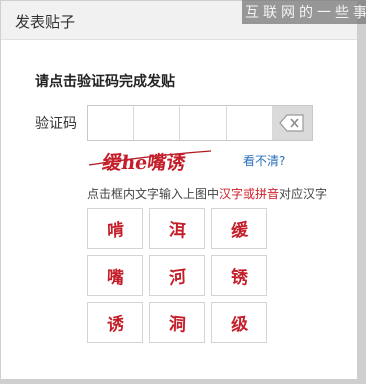 The height and width of the screenshot is (384, 366). I want to click on captcha-choice: 洱, so click(177, 228).